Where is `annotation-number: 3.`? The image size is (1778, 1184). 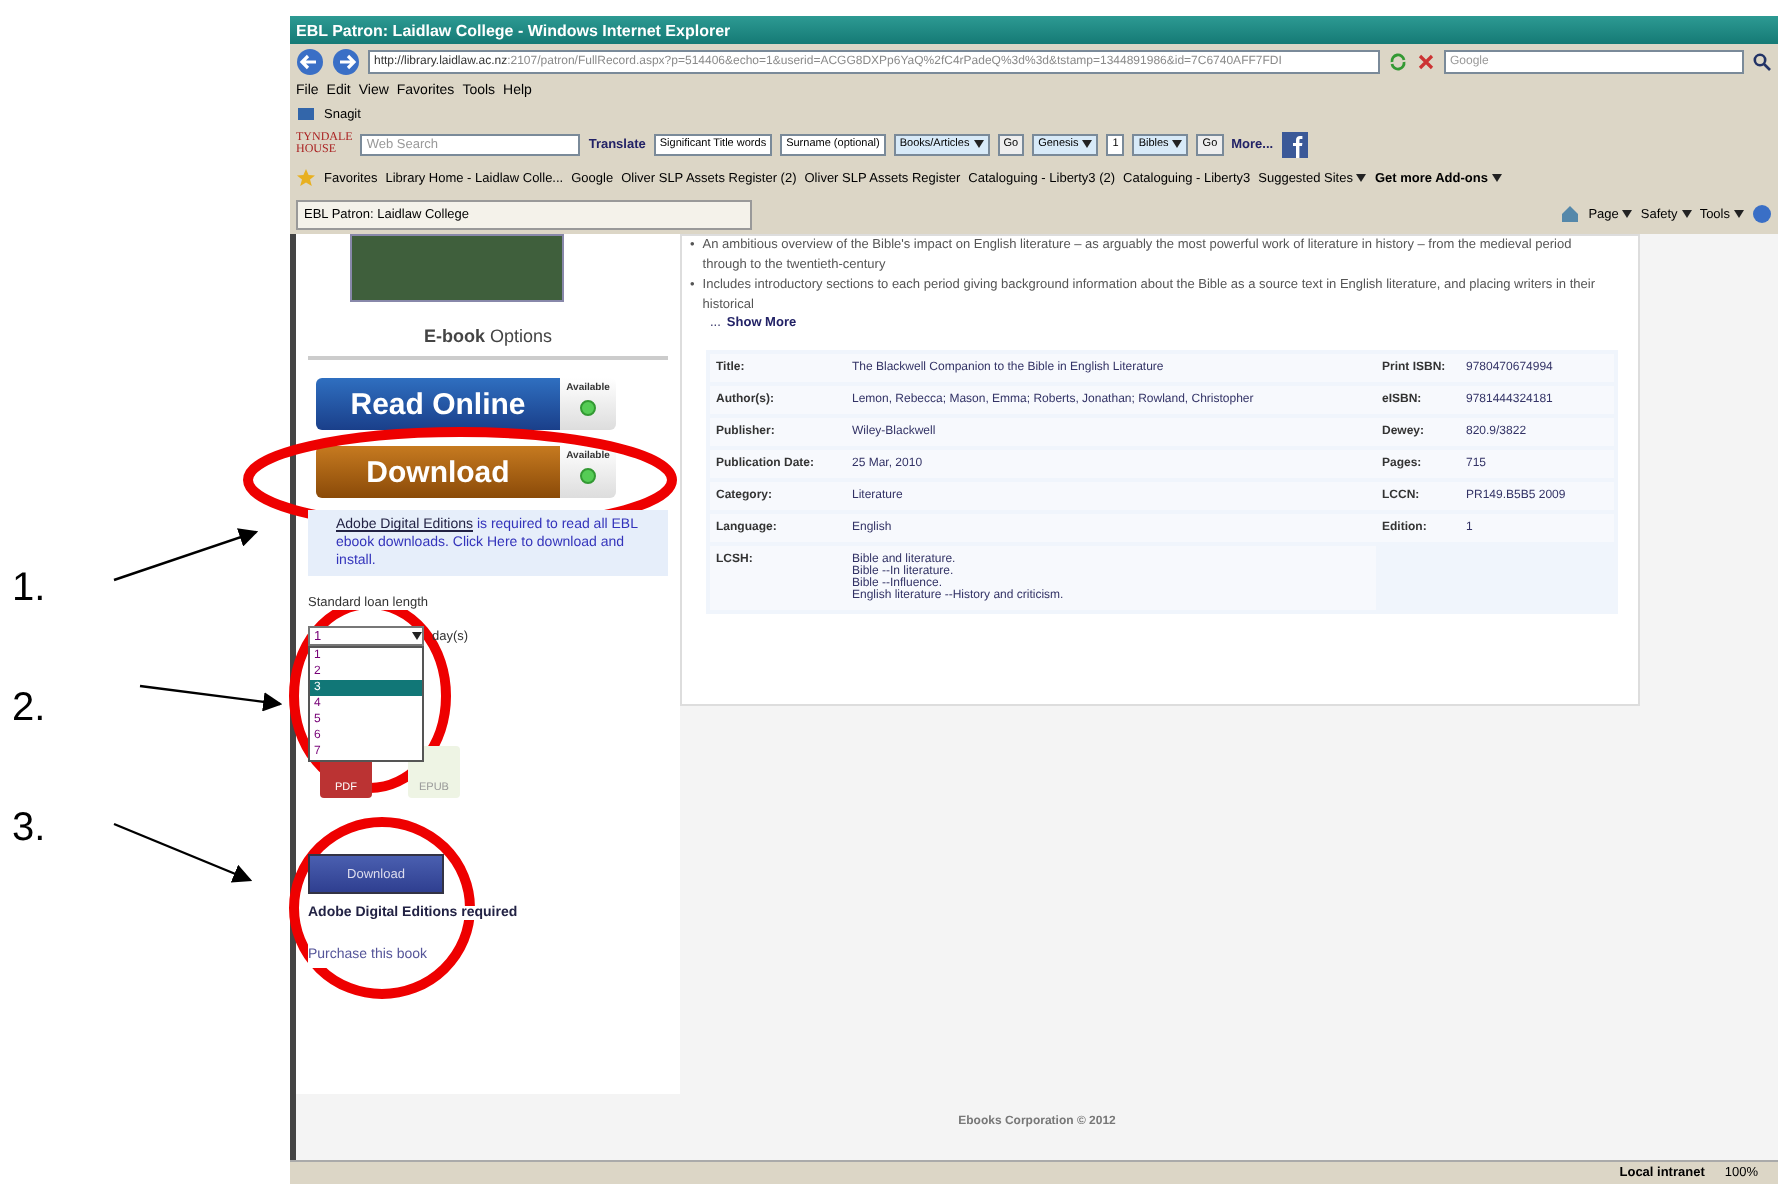 annotation-number: 3. is located at coordinates (29, 829).